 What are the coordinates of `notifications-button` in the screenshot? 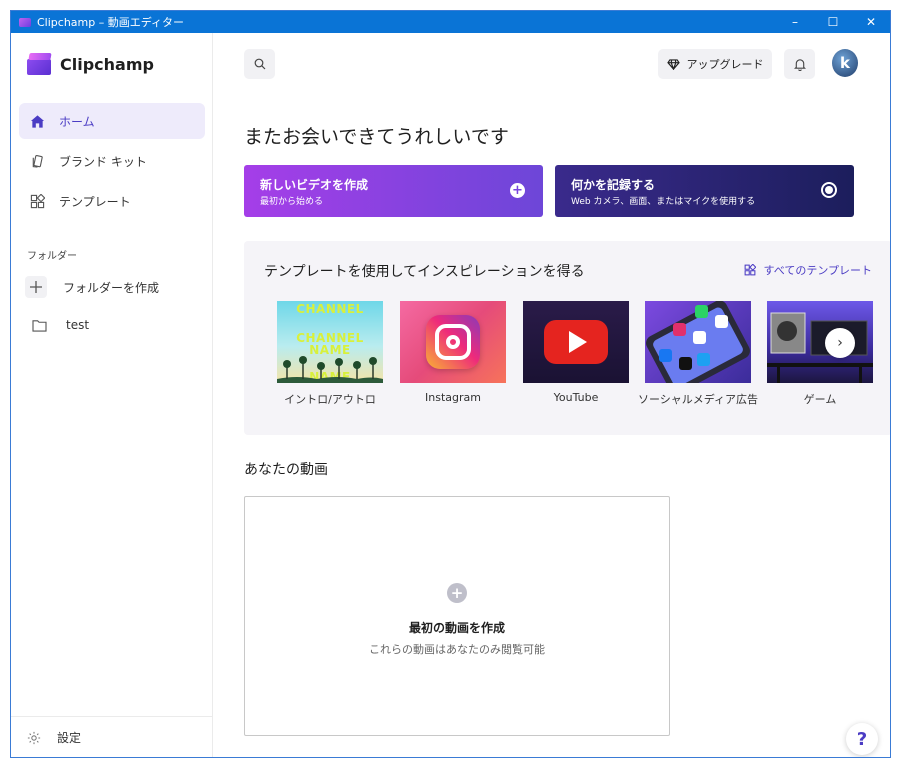 It's located at (799, 64).